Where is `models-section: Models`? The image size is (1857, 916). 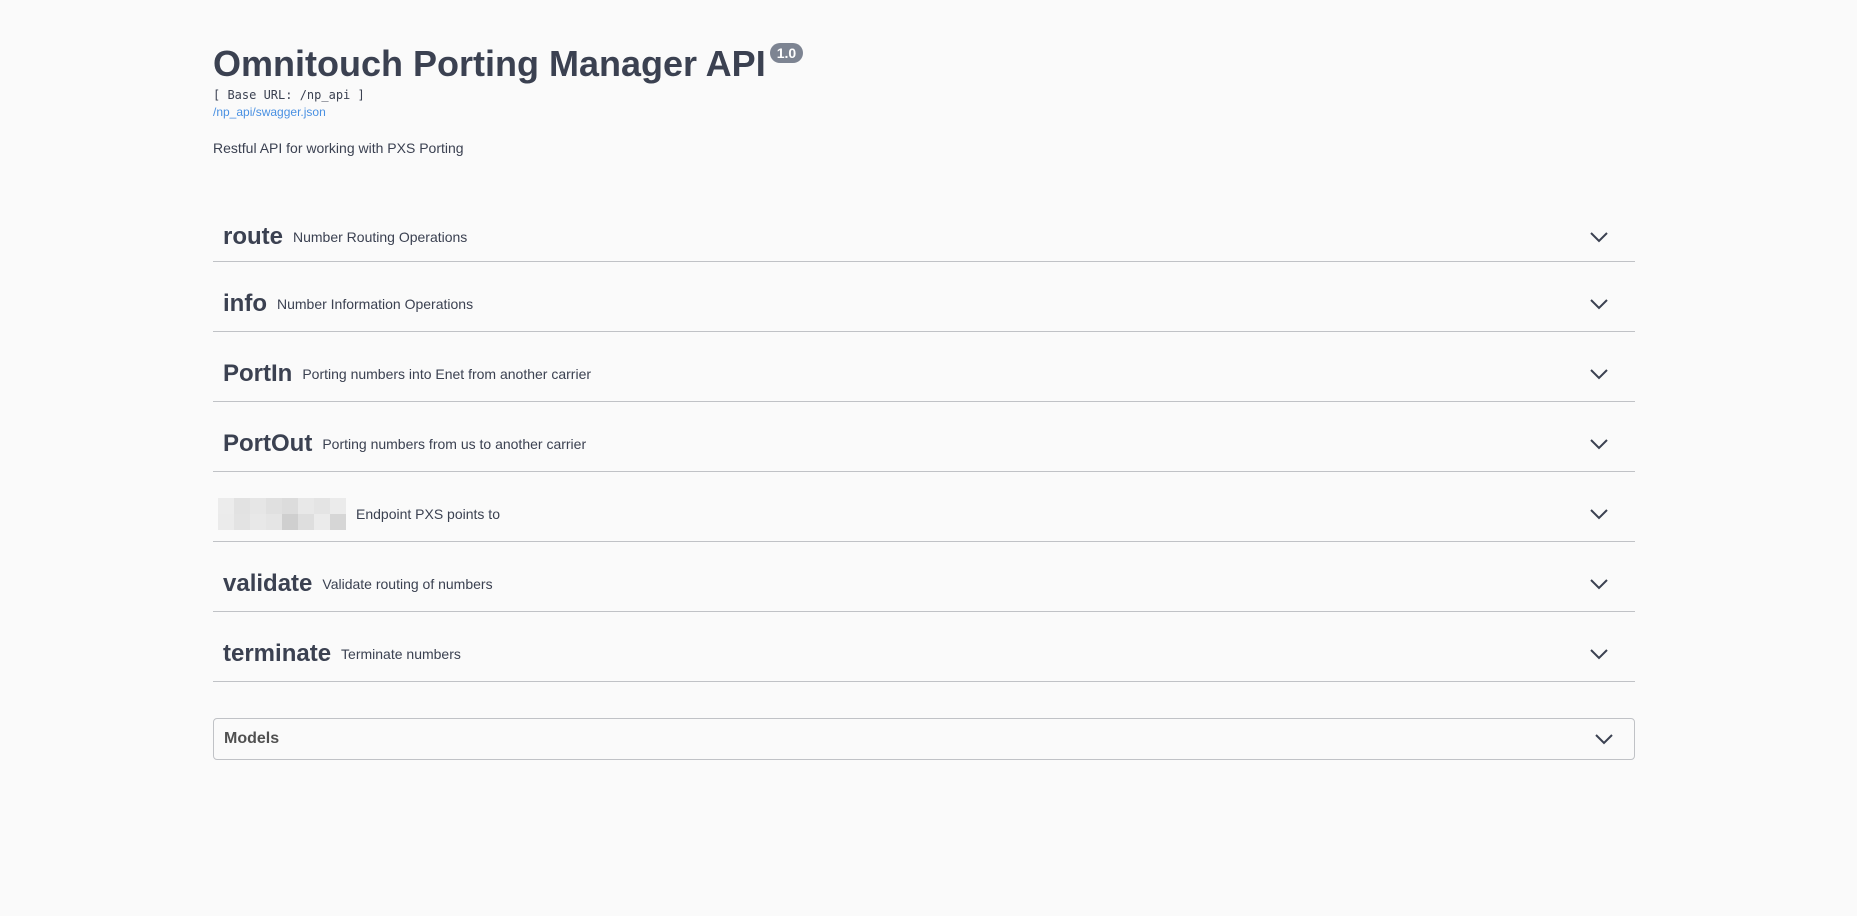 models-section: Models is located at coordinates (924, 739).